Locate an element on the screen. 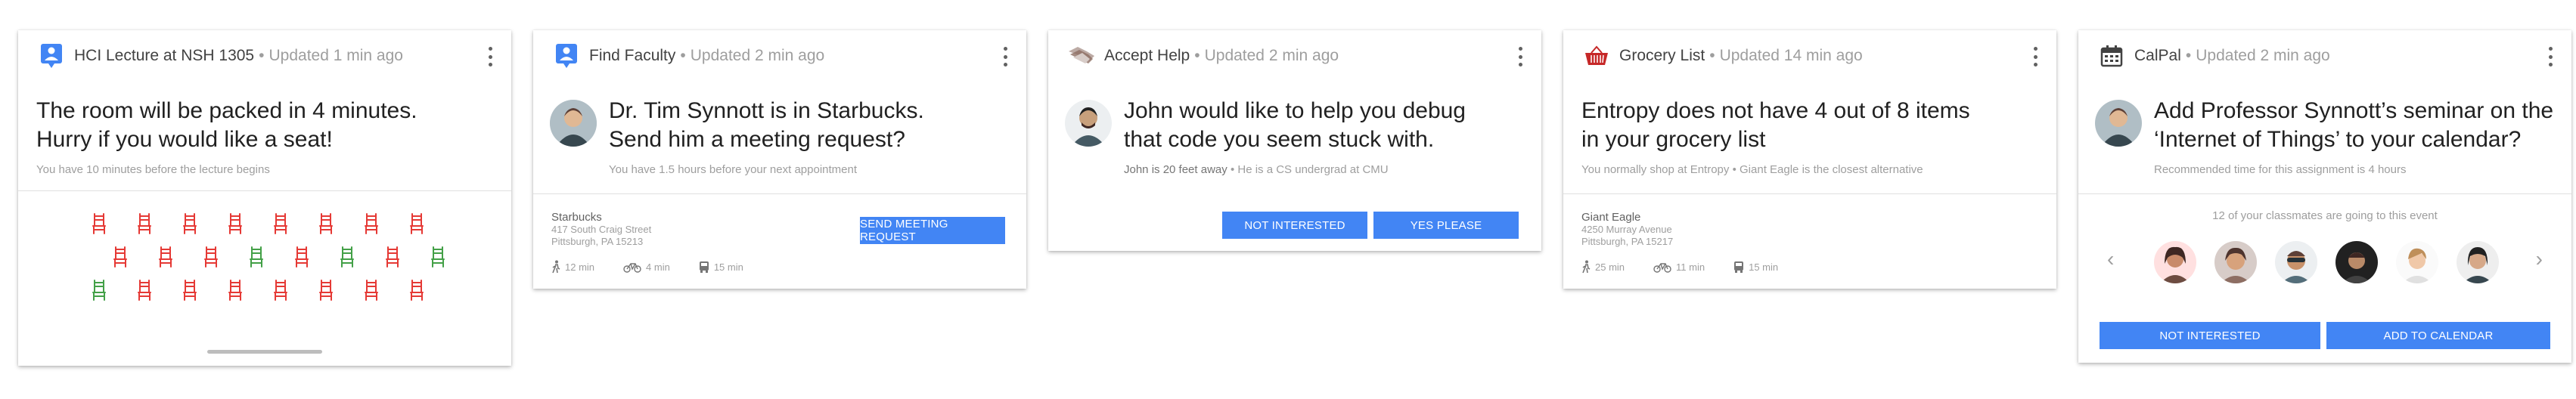 The image size is (2576, 399). card-title: CalPal is located at coordinates (2157, 55).